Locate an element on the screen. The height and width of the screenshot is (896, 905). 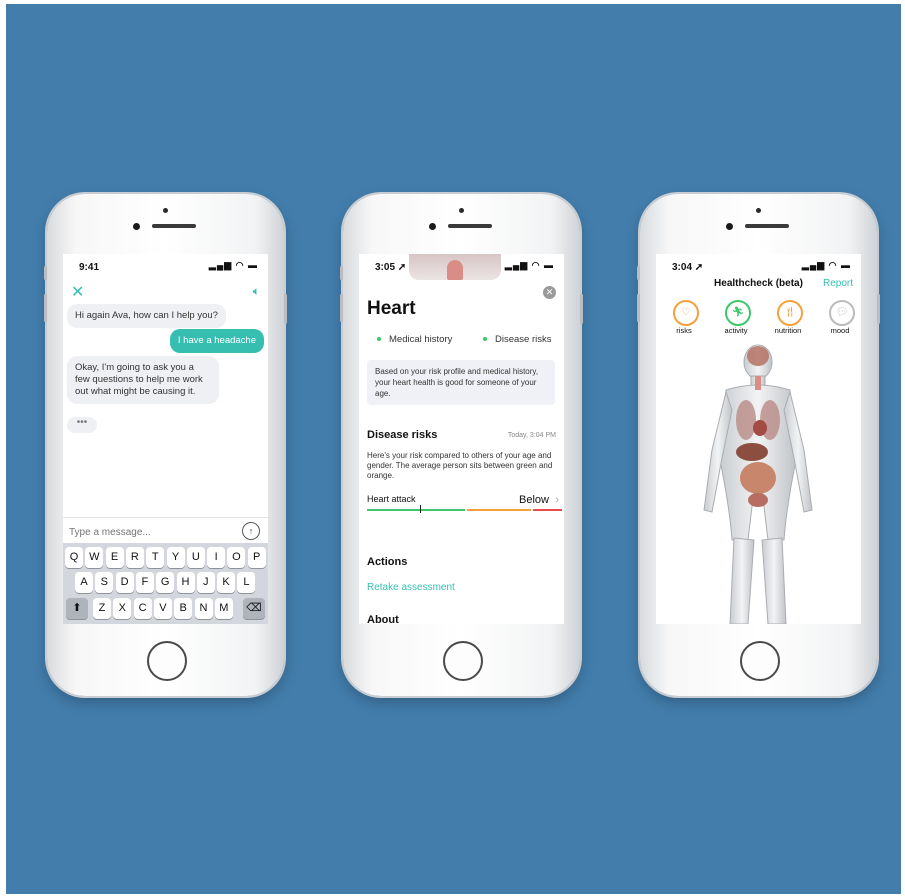
status-time: 9:41 is located at coordinates (89, 267).